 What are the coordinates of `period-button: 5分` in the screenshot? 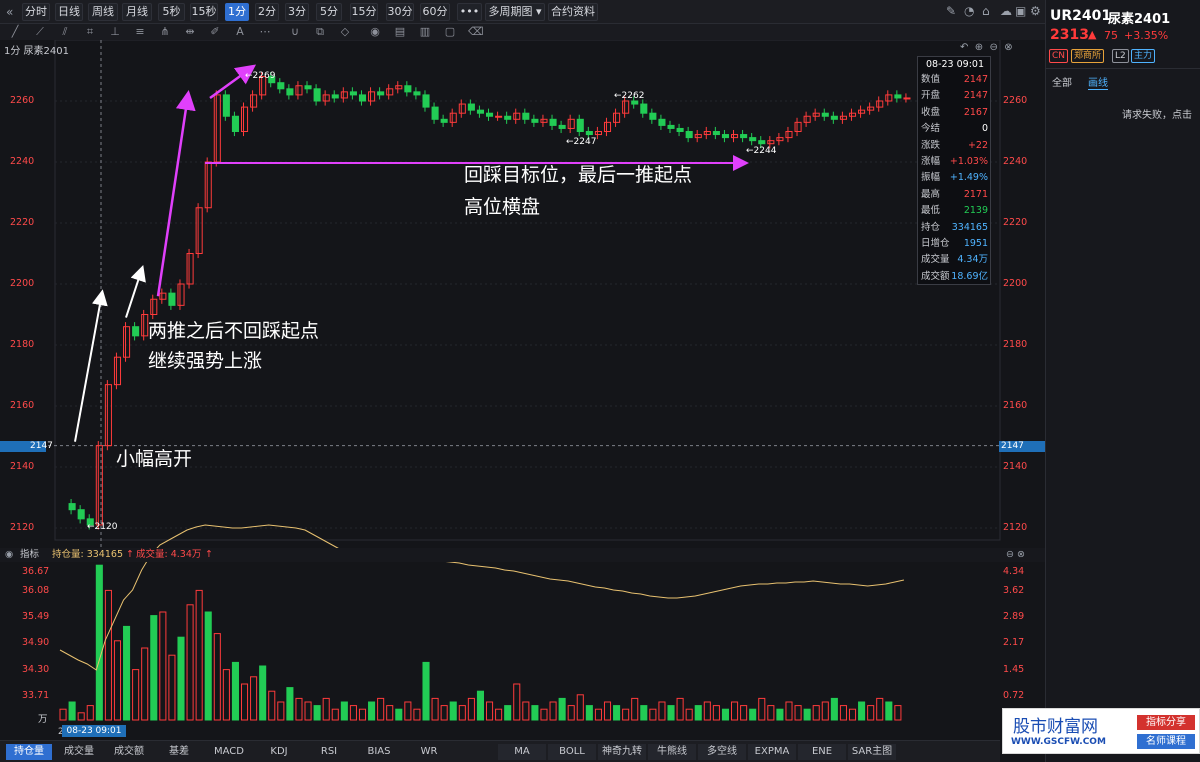 It's located at (329, 12).